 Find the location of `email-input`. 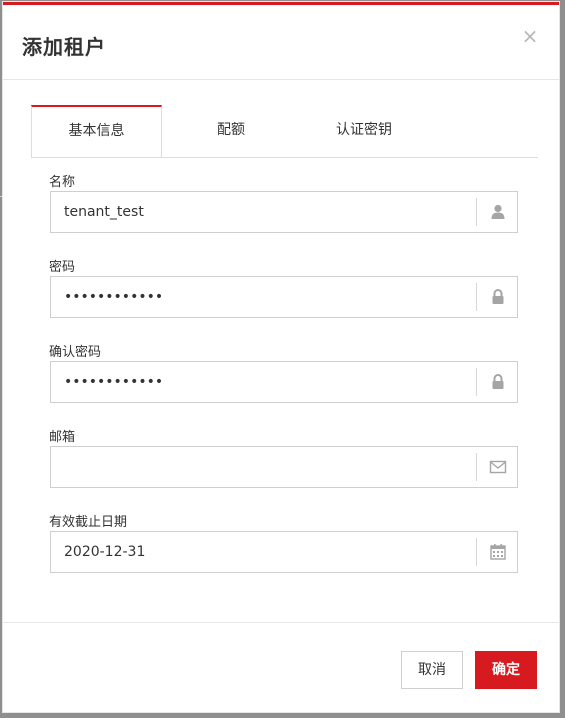

email-input is located at coordinates (264, 467).